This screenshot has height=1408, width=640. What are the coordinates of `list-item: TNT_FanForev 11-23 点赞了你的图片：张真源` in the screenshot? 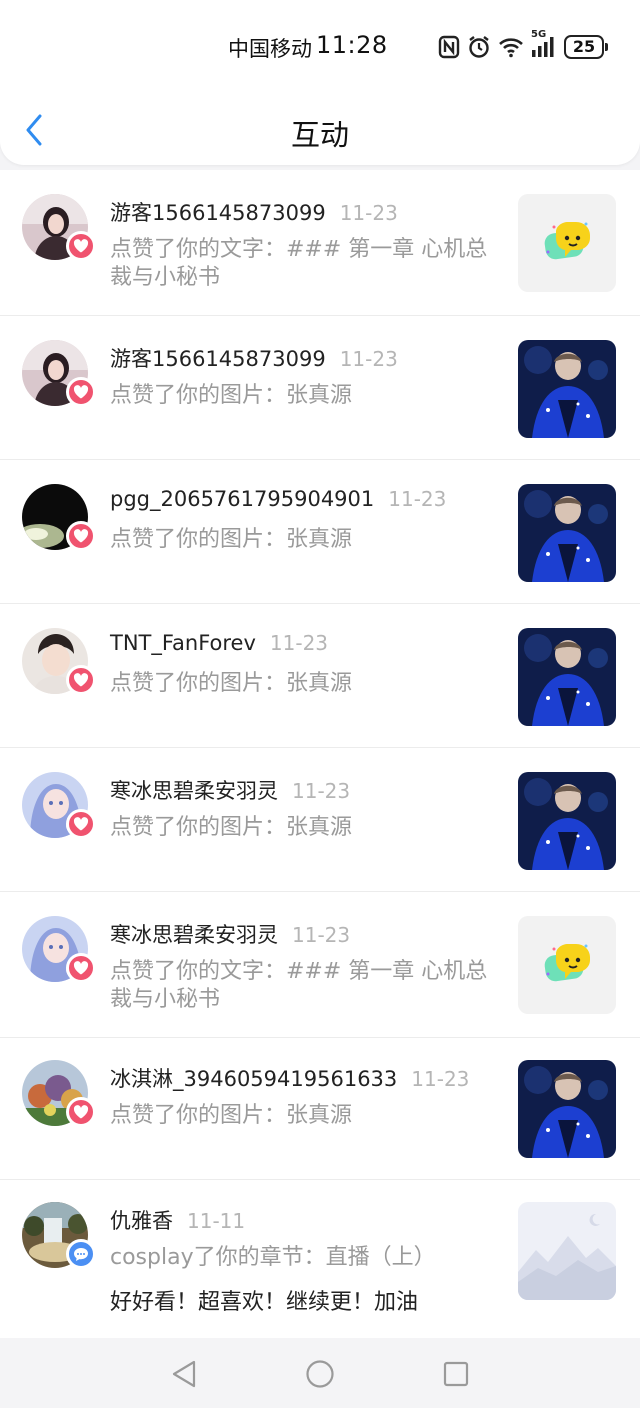 It's located at (320, 676).